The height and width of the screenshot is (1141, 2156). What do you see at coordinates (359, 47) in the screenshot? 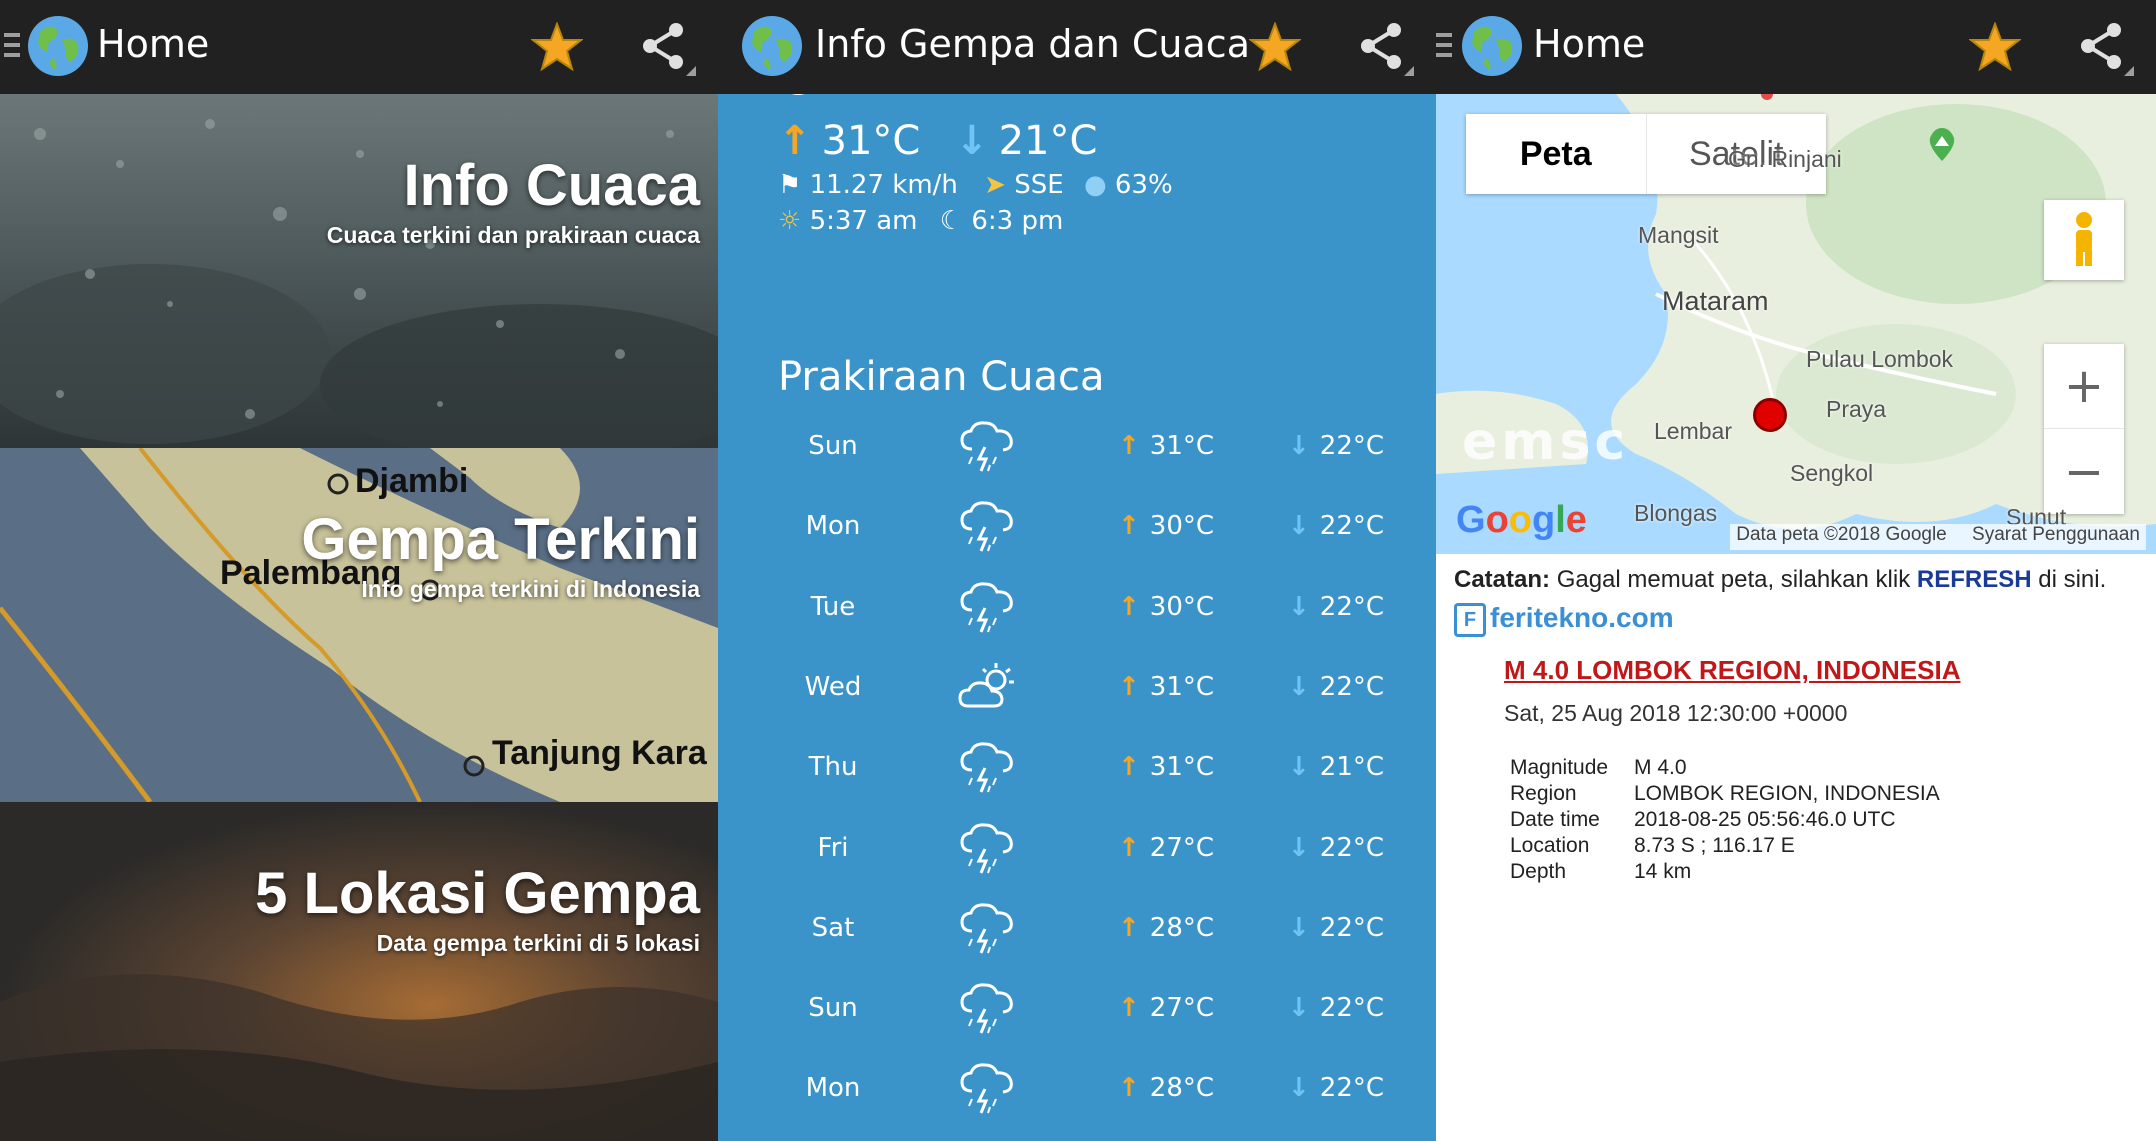
I see `app-bar: Home` at bounding box center [359, 47].